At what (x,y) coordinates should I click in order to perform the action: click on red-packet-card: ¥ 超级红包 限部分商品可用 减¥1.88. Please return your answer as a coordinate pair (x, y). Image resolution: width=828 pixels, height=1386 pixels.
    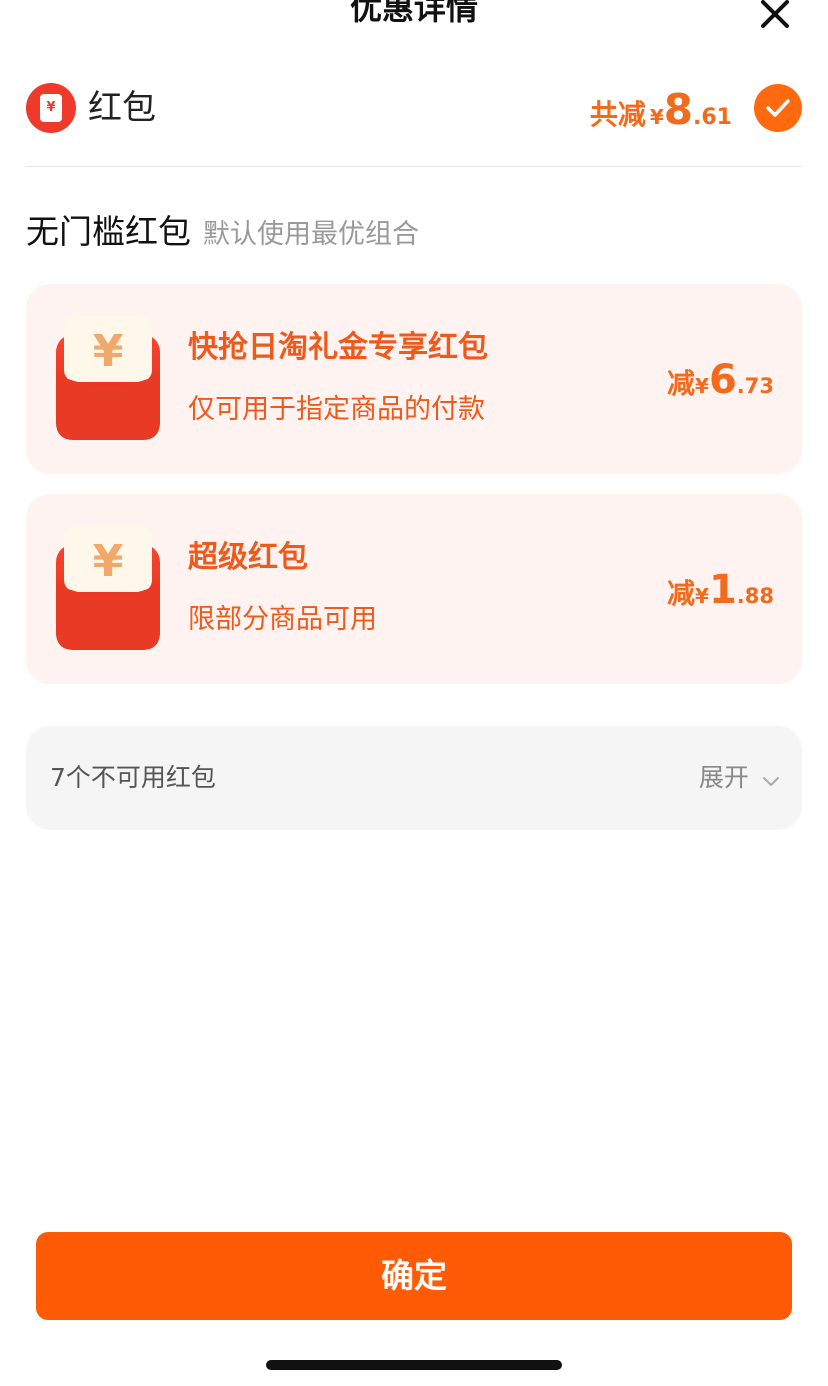
    Looking at the image, I should click on (414, 589).